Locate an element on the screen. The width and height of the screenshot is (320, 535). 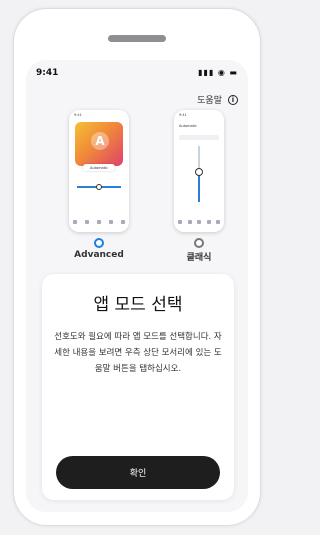
status-bar: 9:41 ▮▮▮ ◉ ▬ is located at coordinates (137, 71).